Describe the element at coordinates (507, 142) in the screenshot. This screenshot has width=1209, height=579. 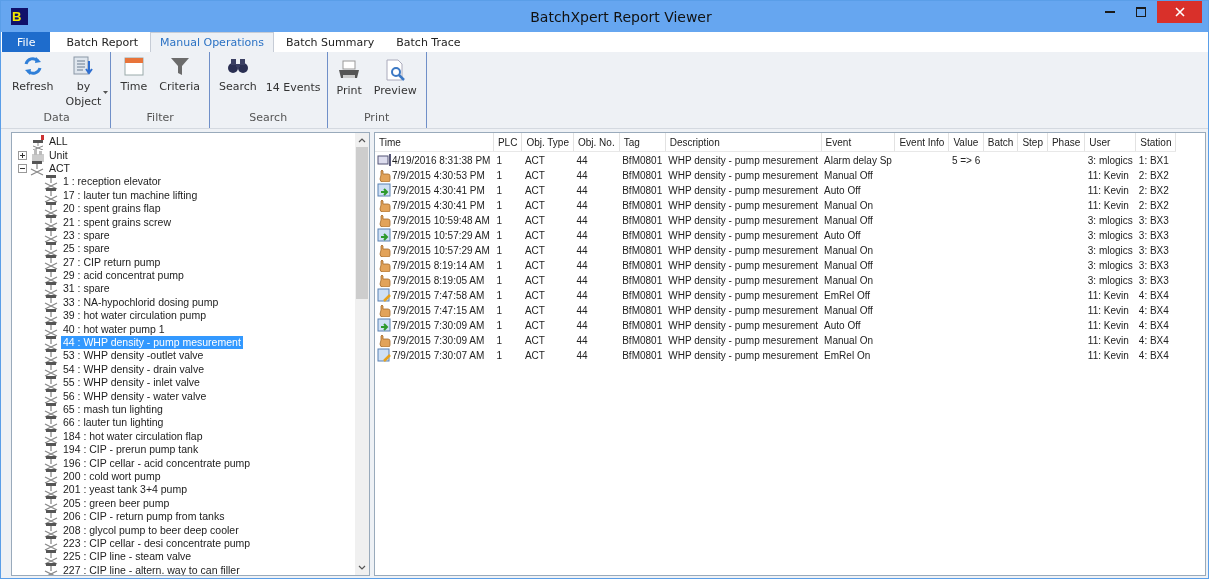
I see `column-header: PLC` at that location.